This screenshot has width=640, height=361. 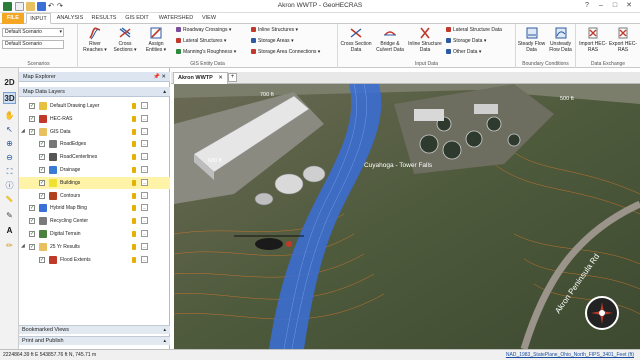 What do you see at coordinates (629, 6) in the screenshot?
I see `close-window-button: ✕` at bounding box center [629, 6].